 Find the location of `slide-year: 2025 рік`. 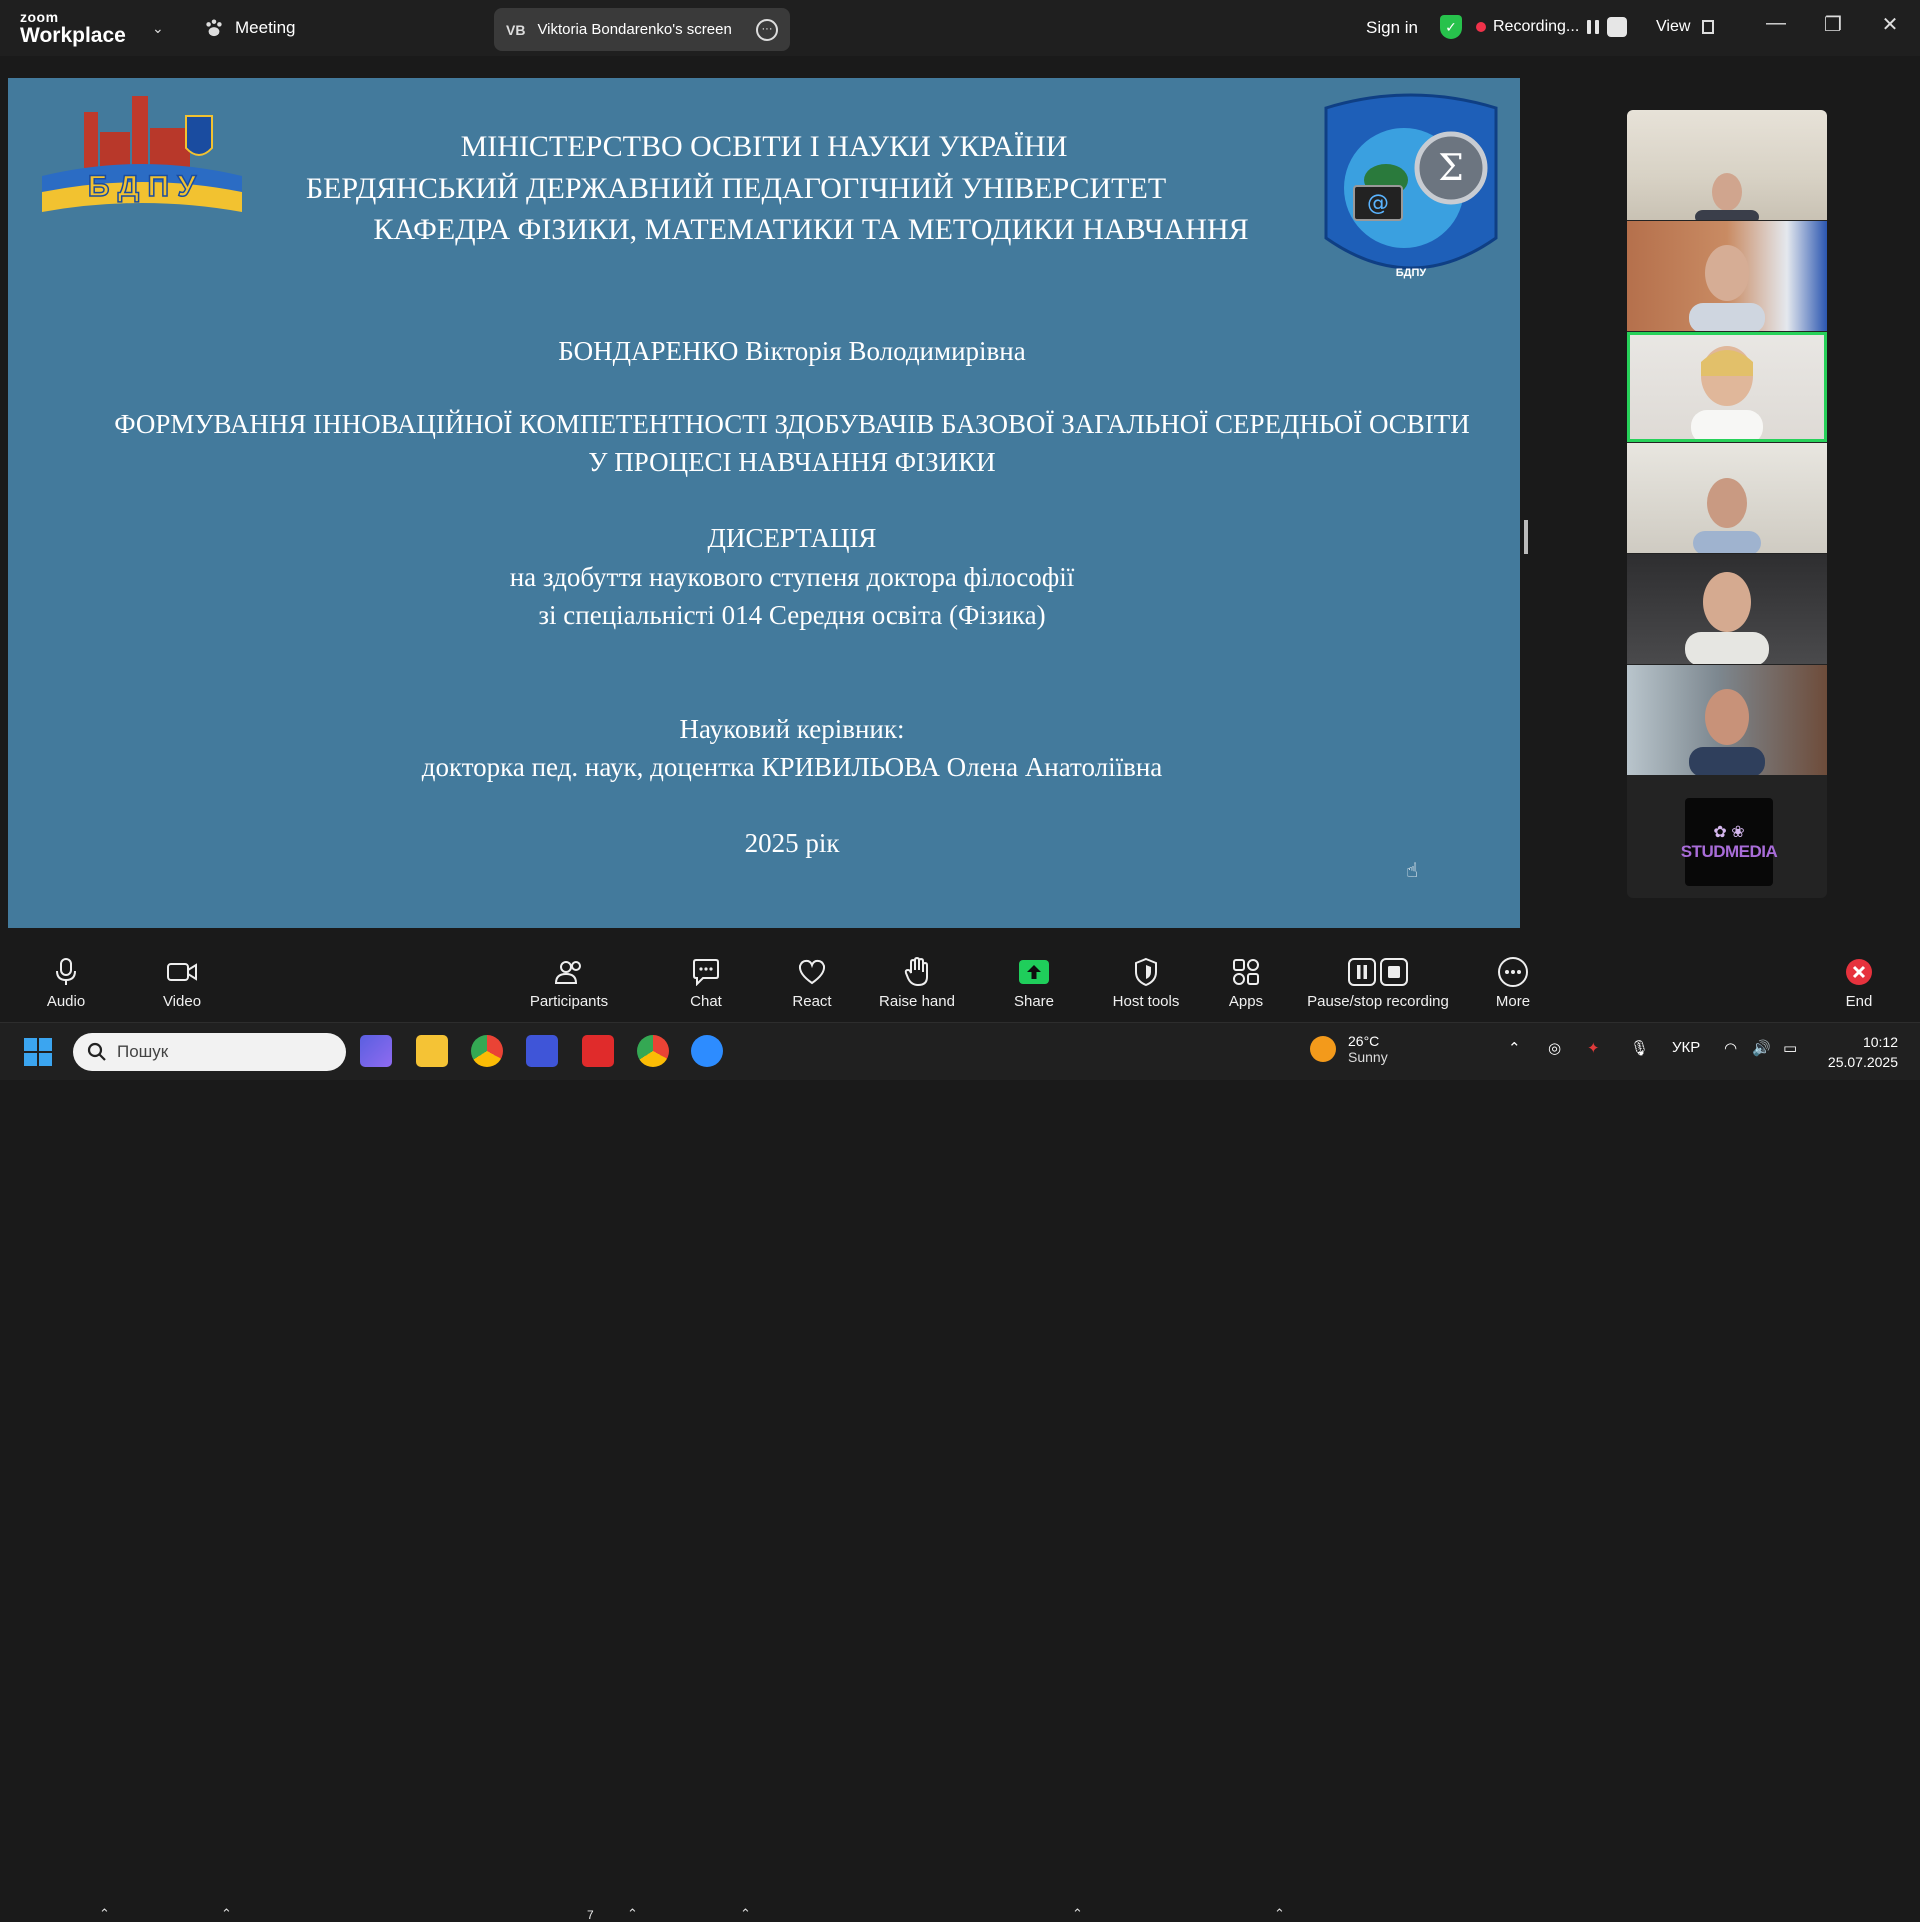

slide-year: 2025 рік is located at coordinates (792, 843).